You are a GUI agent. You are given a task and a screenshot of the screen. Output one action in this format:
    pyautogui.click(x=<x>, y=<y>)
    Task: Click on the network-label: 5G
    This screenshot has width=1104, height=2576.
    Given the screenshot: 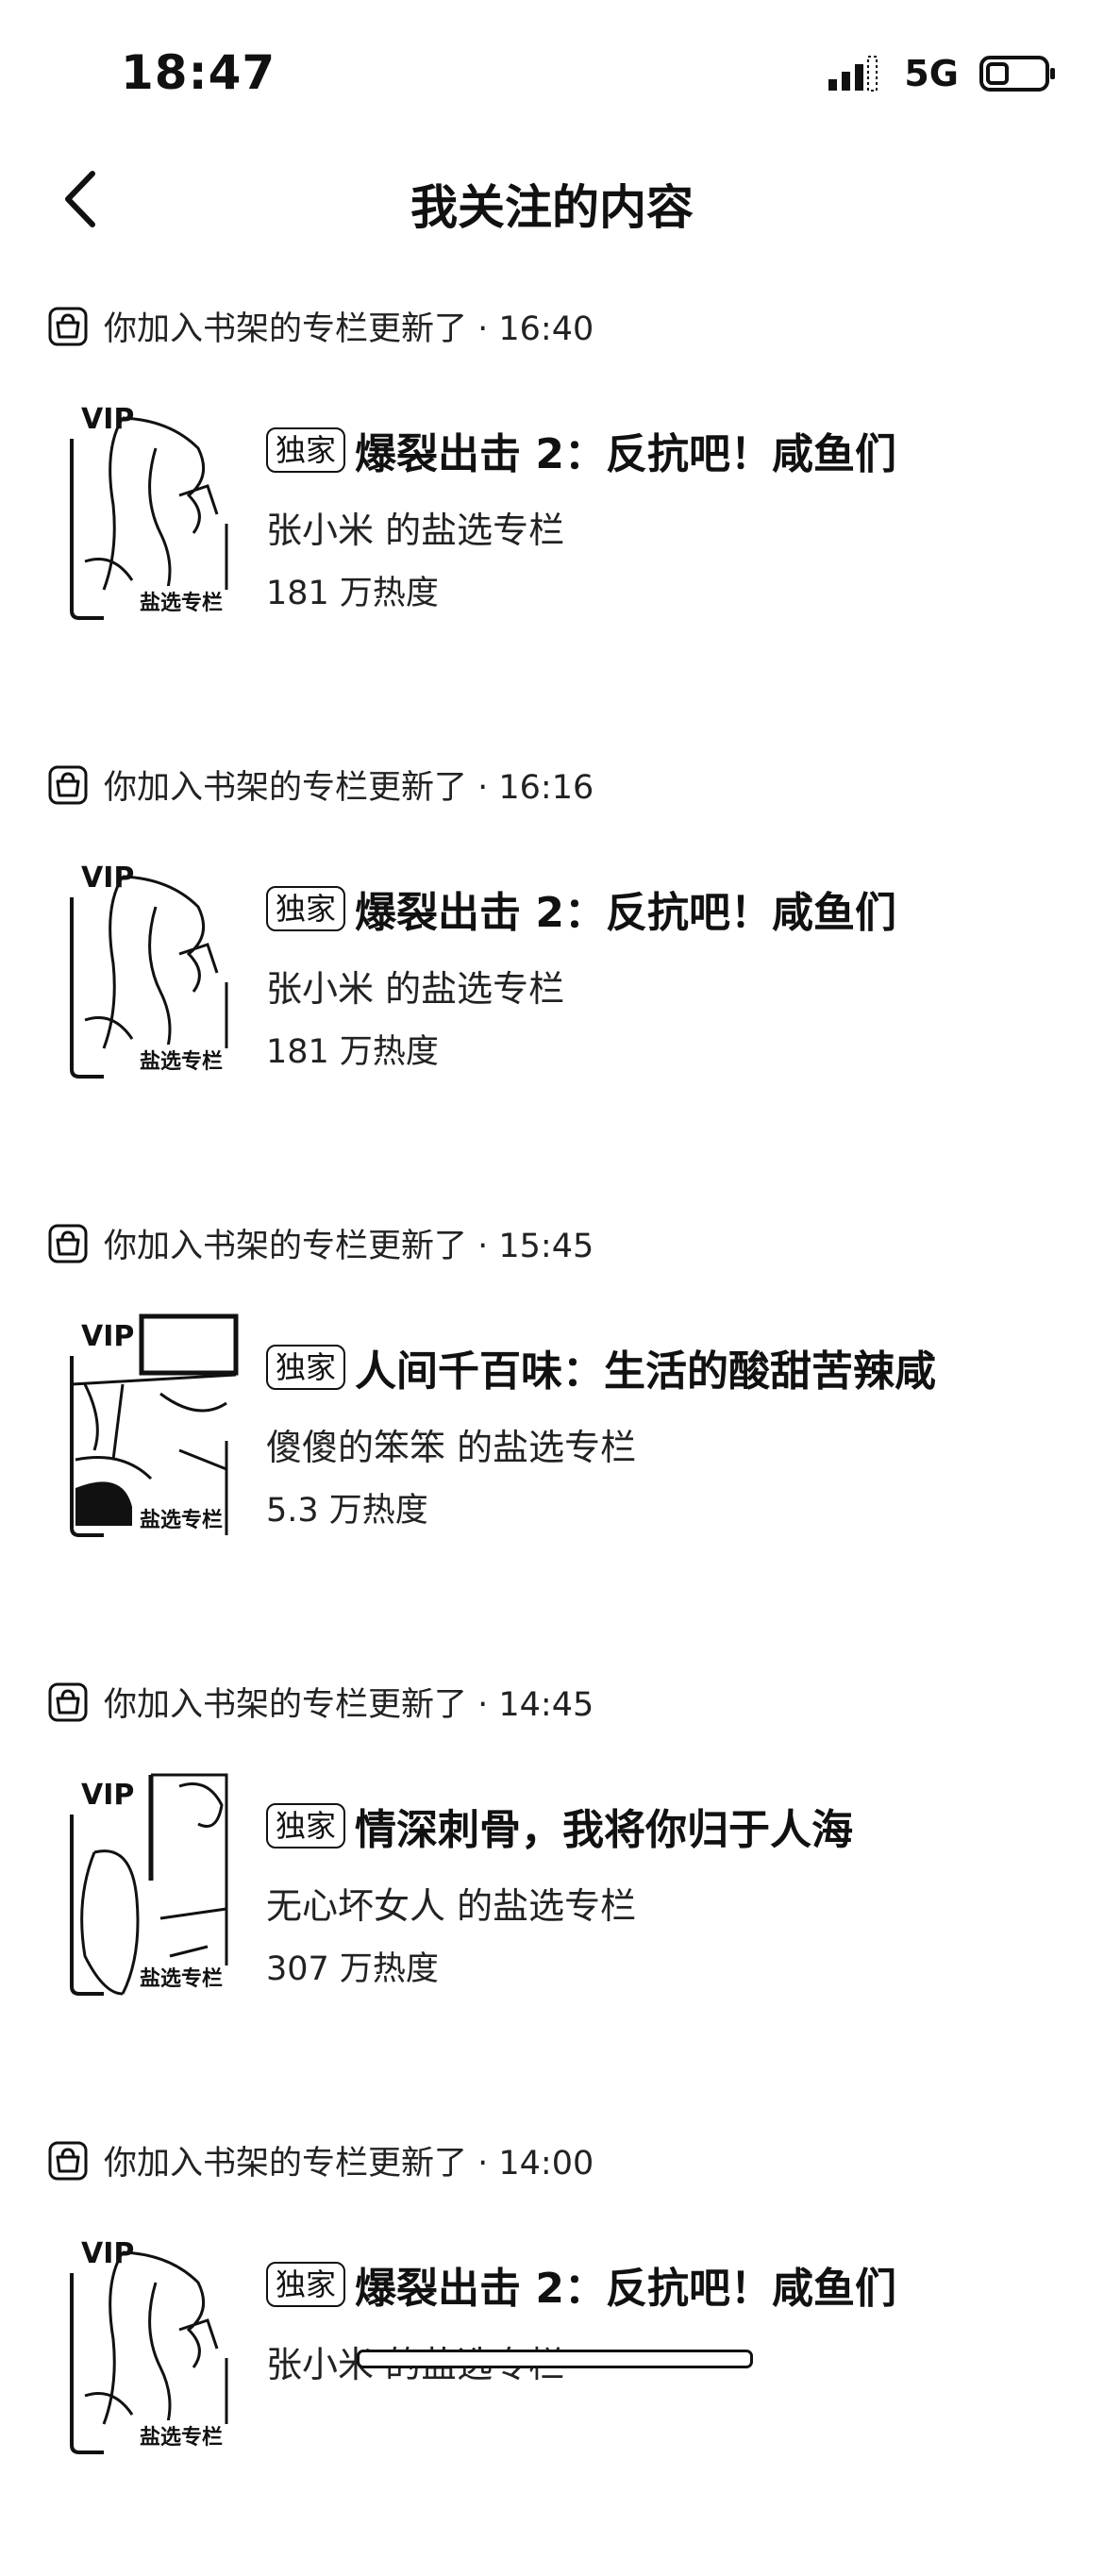 What is the action you would take?
    pyautogui.click(x=931, y=73)
    